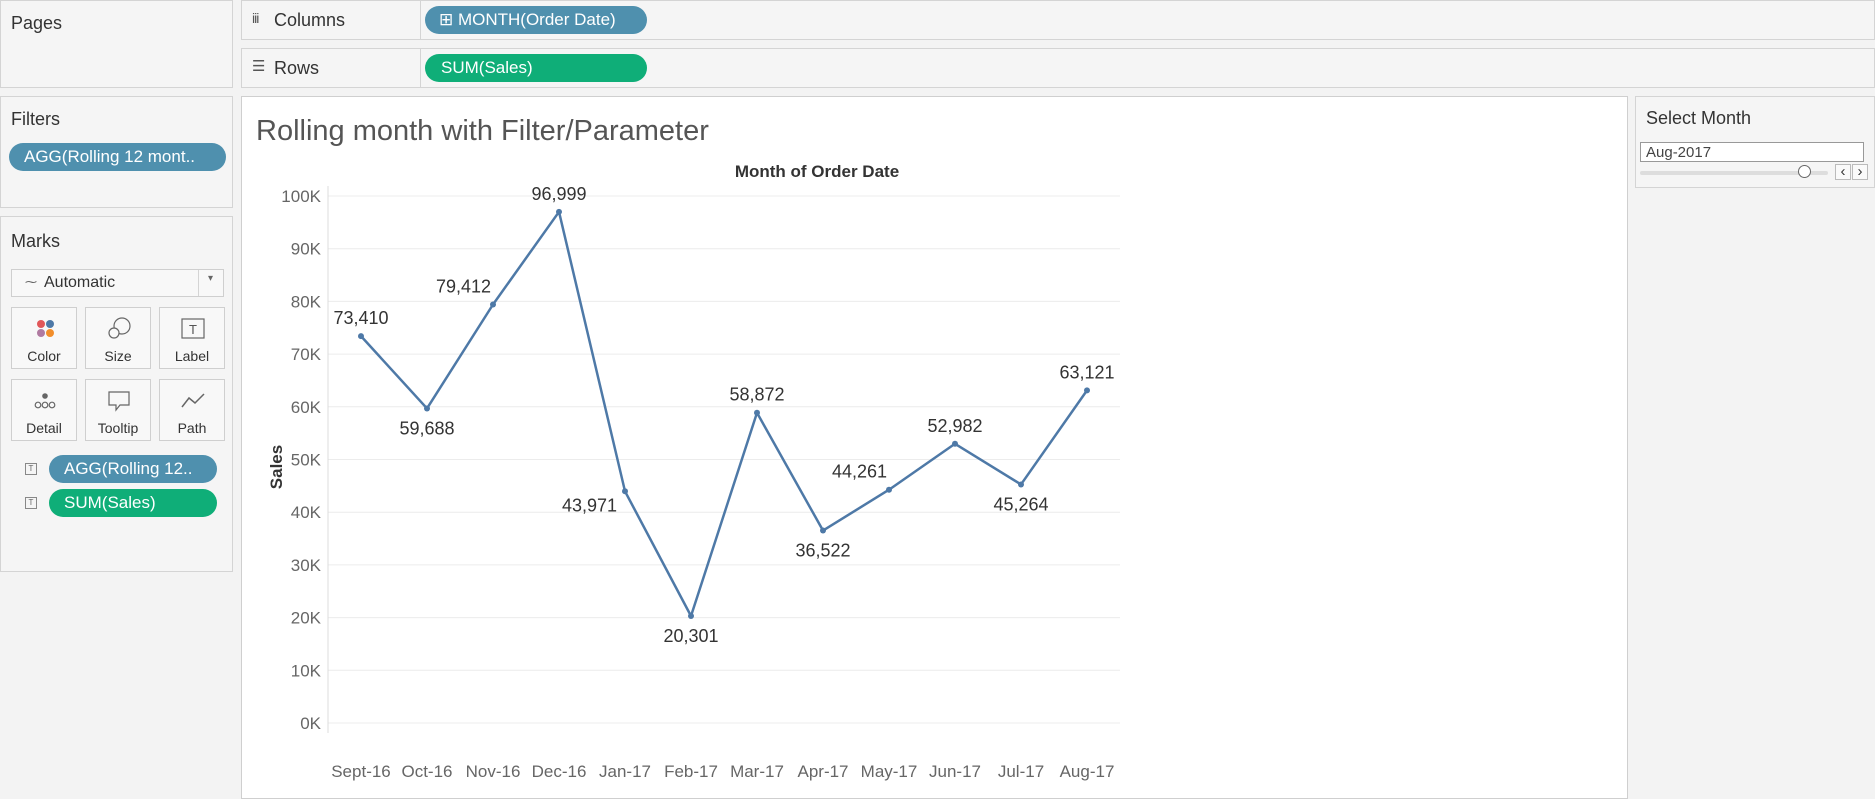  What do you see at coordinates (192, 428) in the screenshot?
I see `path-card-label: Path` at bounding box center [192, 428].